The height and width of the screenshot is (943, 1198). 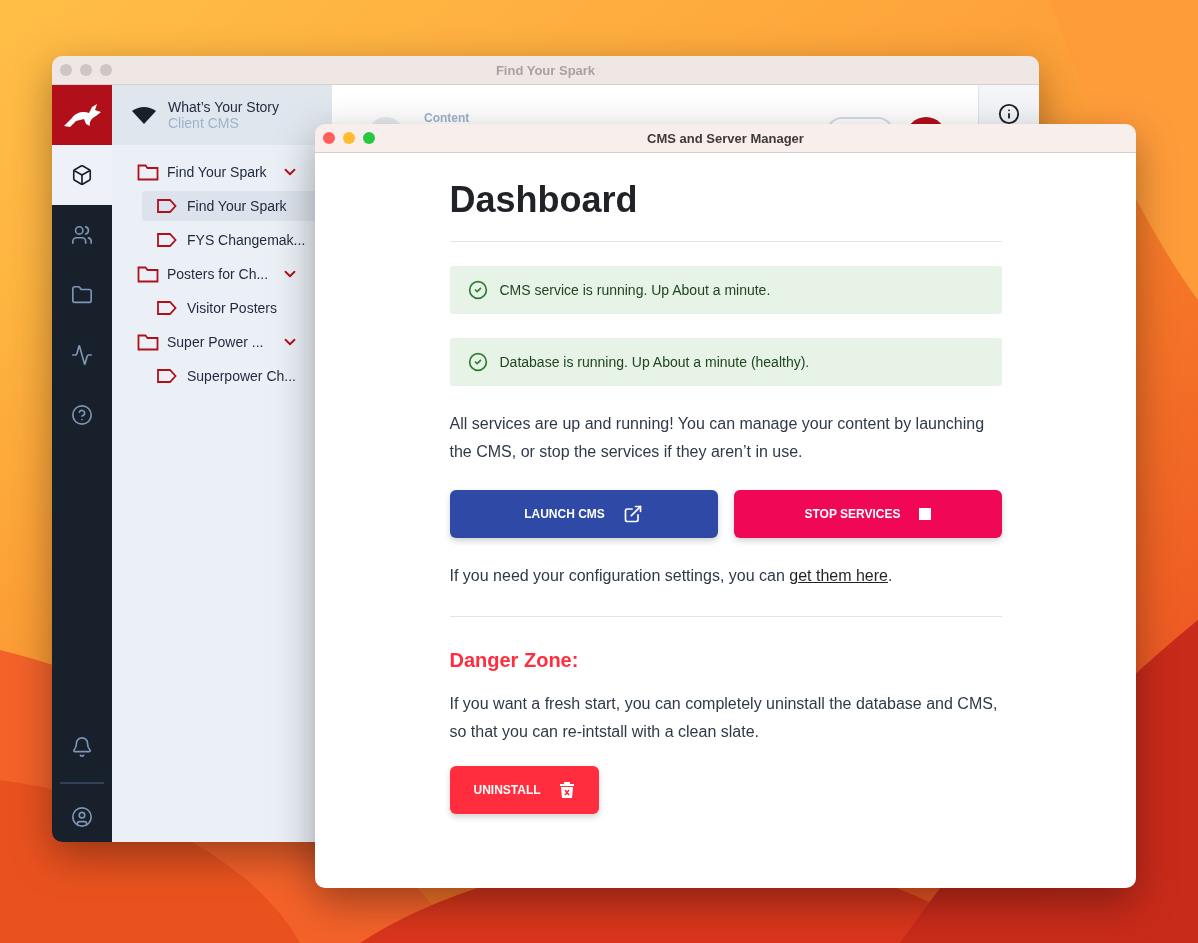 What do you see at coordinates (725, 290) in the screenshot?
I see `status-alert: CMS service is running. Up About a minute.` at bounding box center [725, 290].